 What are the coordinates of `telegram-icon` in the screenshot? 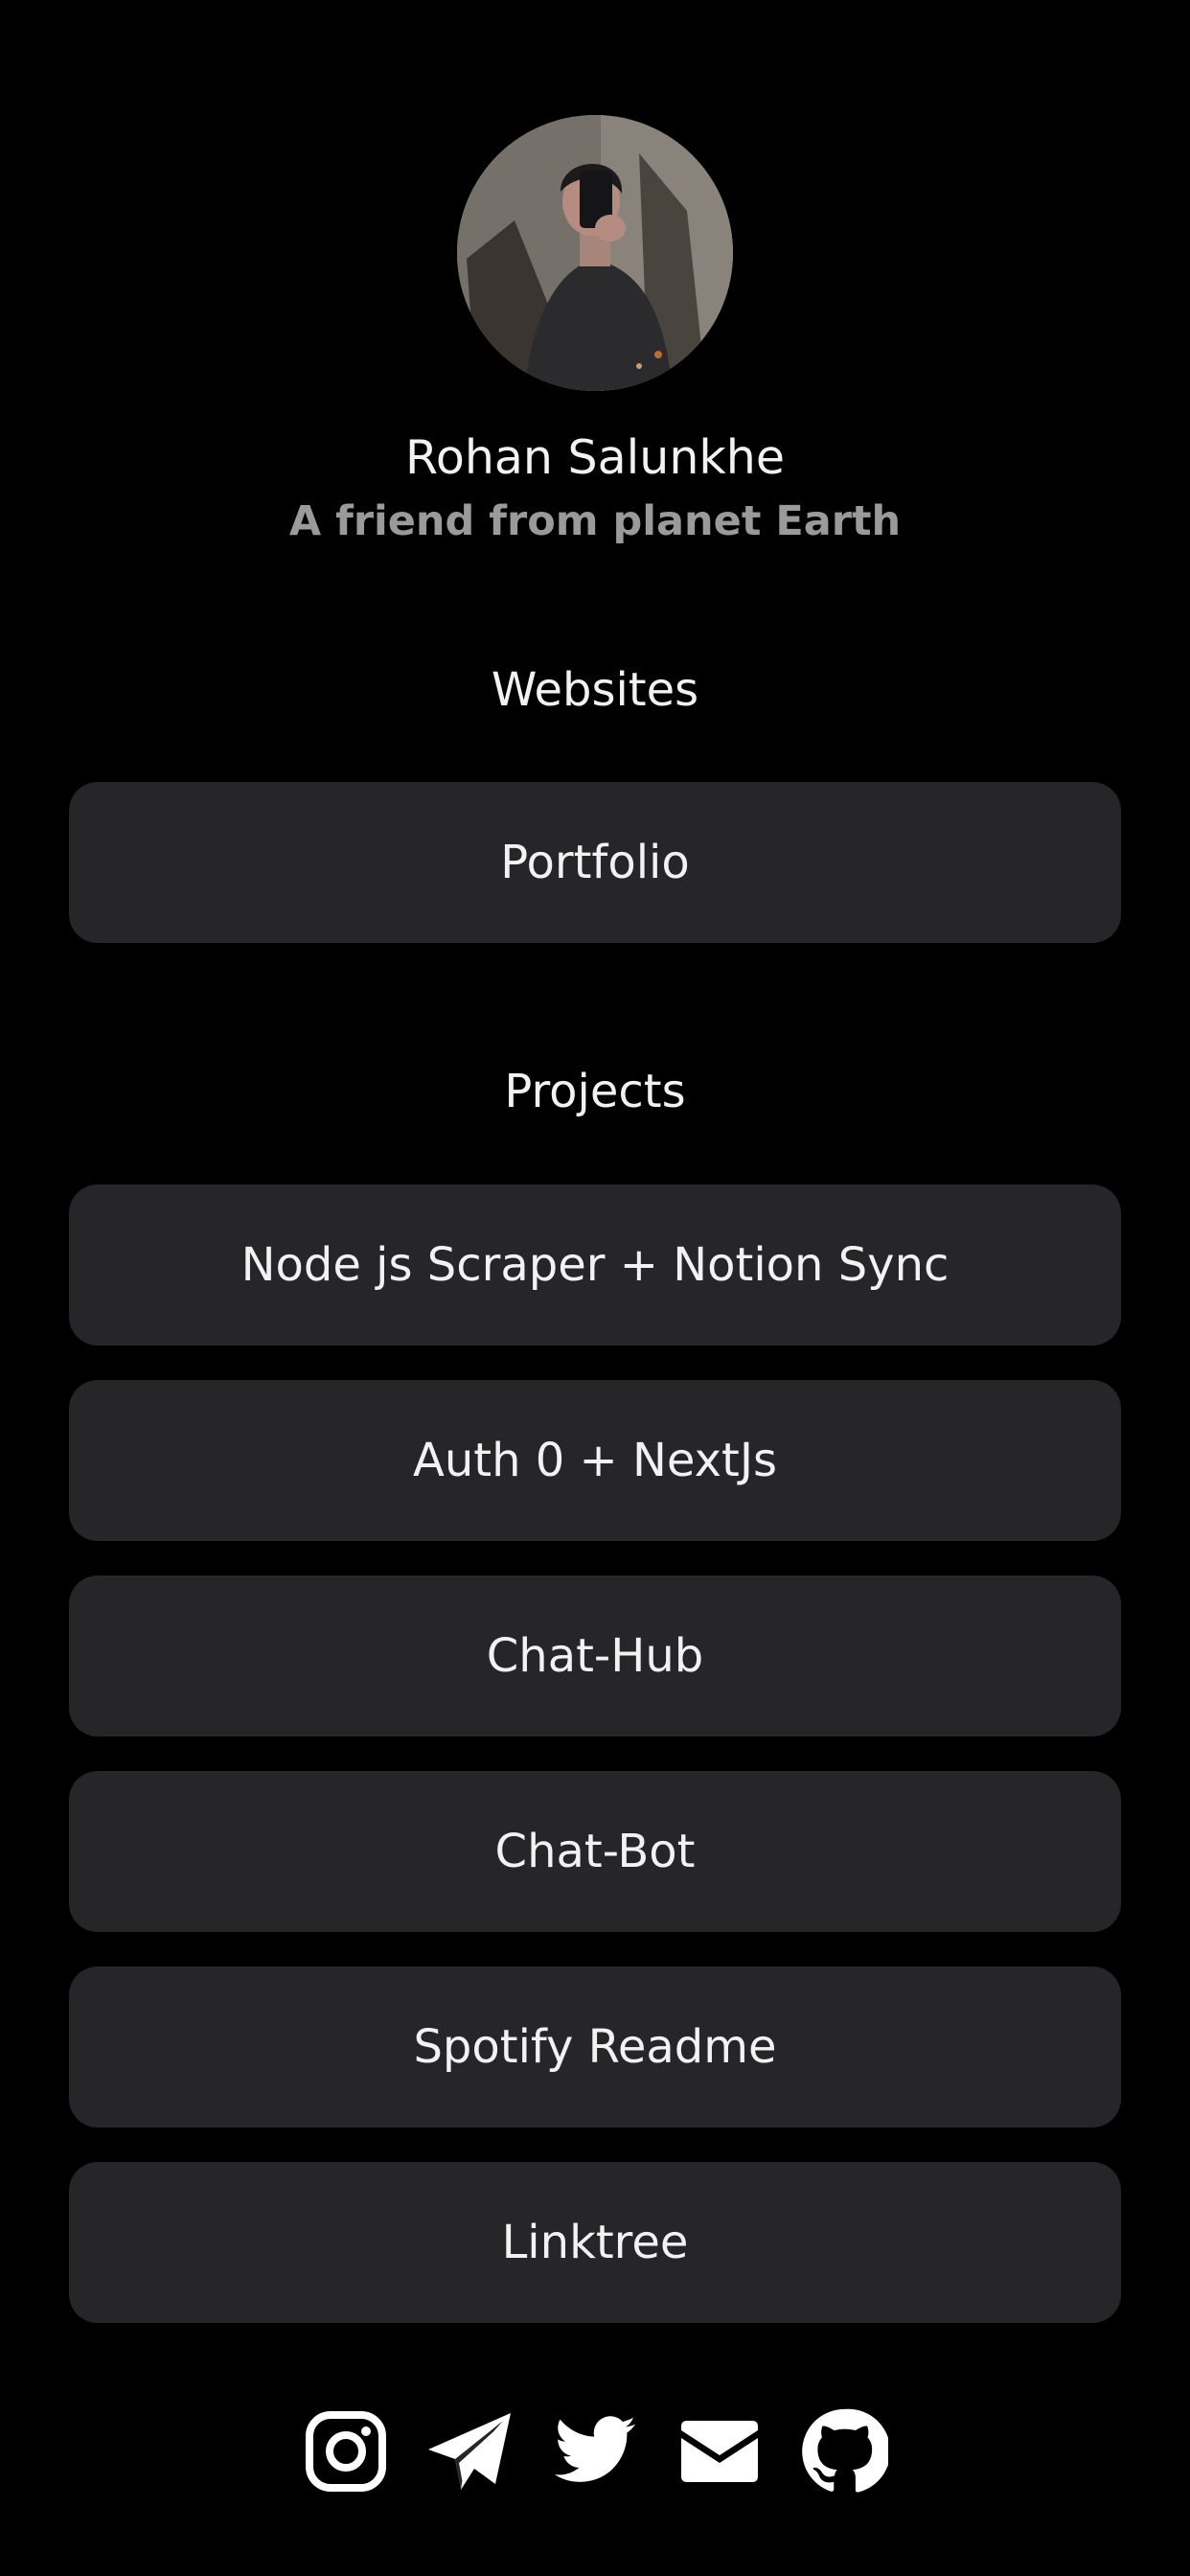 It's located at (471, 2451).